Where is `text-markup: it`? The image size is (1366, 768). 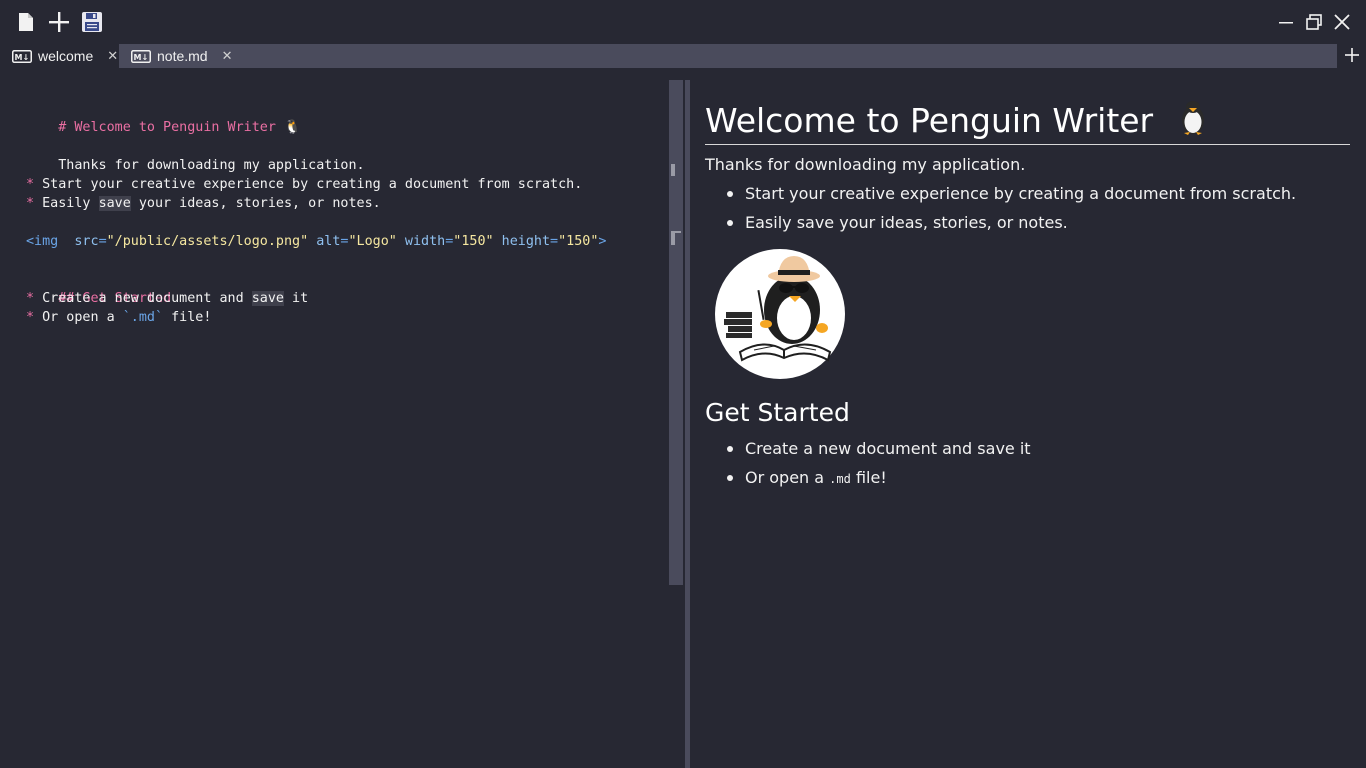 text-markup: it is located at coordinates (296, 298).